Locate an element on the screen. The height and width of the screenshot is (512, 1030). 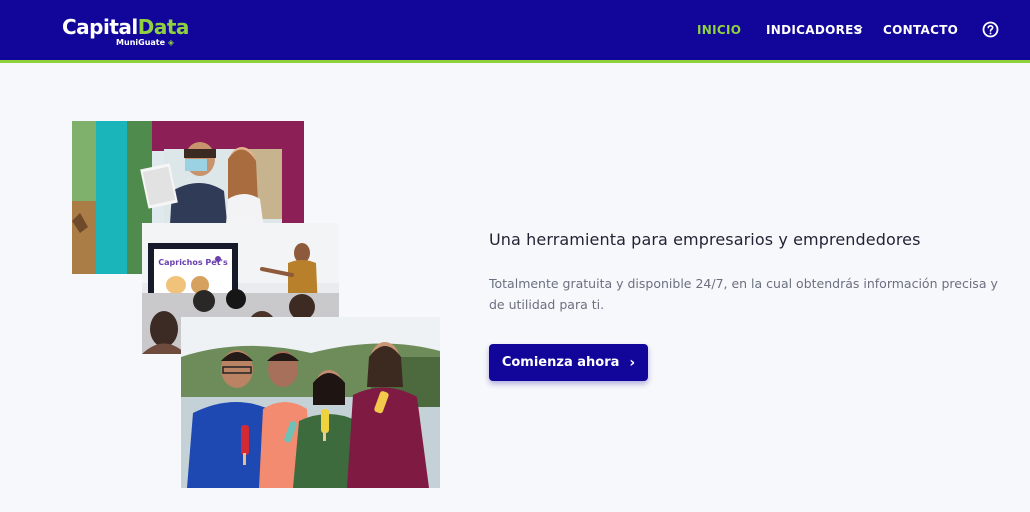
logo-wordmark: CapitalData is located at coordinates (125, 27).